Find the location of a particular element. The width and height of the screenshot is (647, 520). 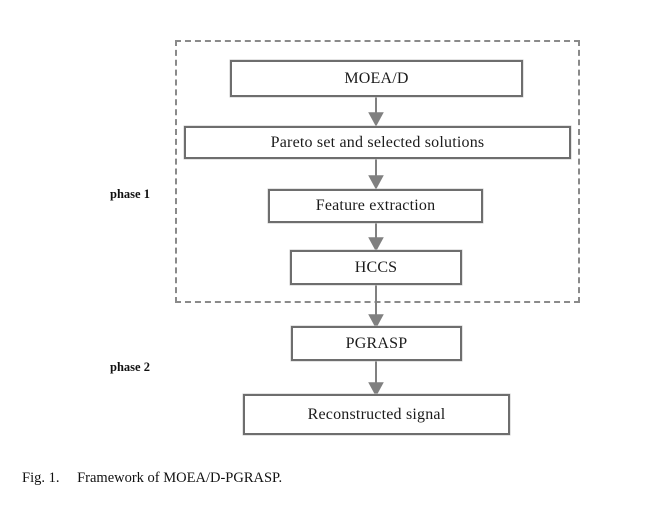

figure-caption: Fig. 1. Framework of MOEA/D-PGRASP. is located at coordinates (152, 478).